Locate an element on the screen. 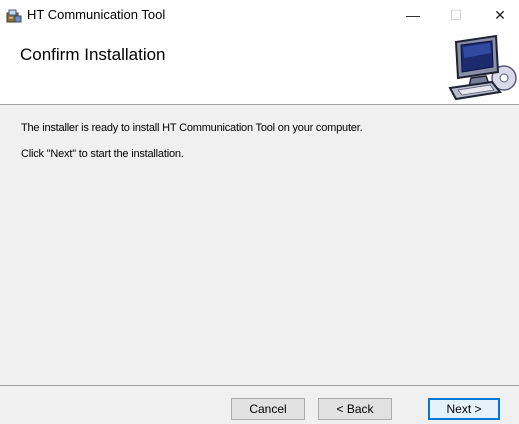 The image size is (519, 424). close-button: ✕ is located at coordinates (500, 15).